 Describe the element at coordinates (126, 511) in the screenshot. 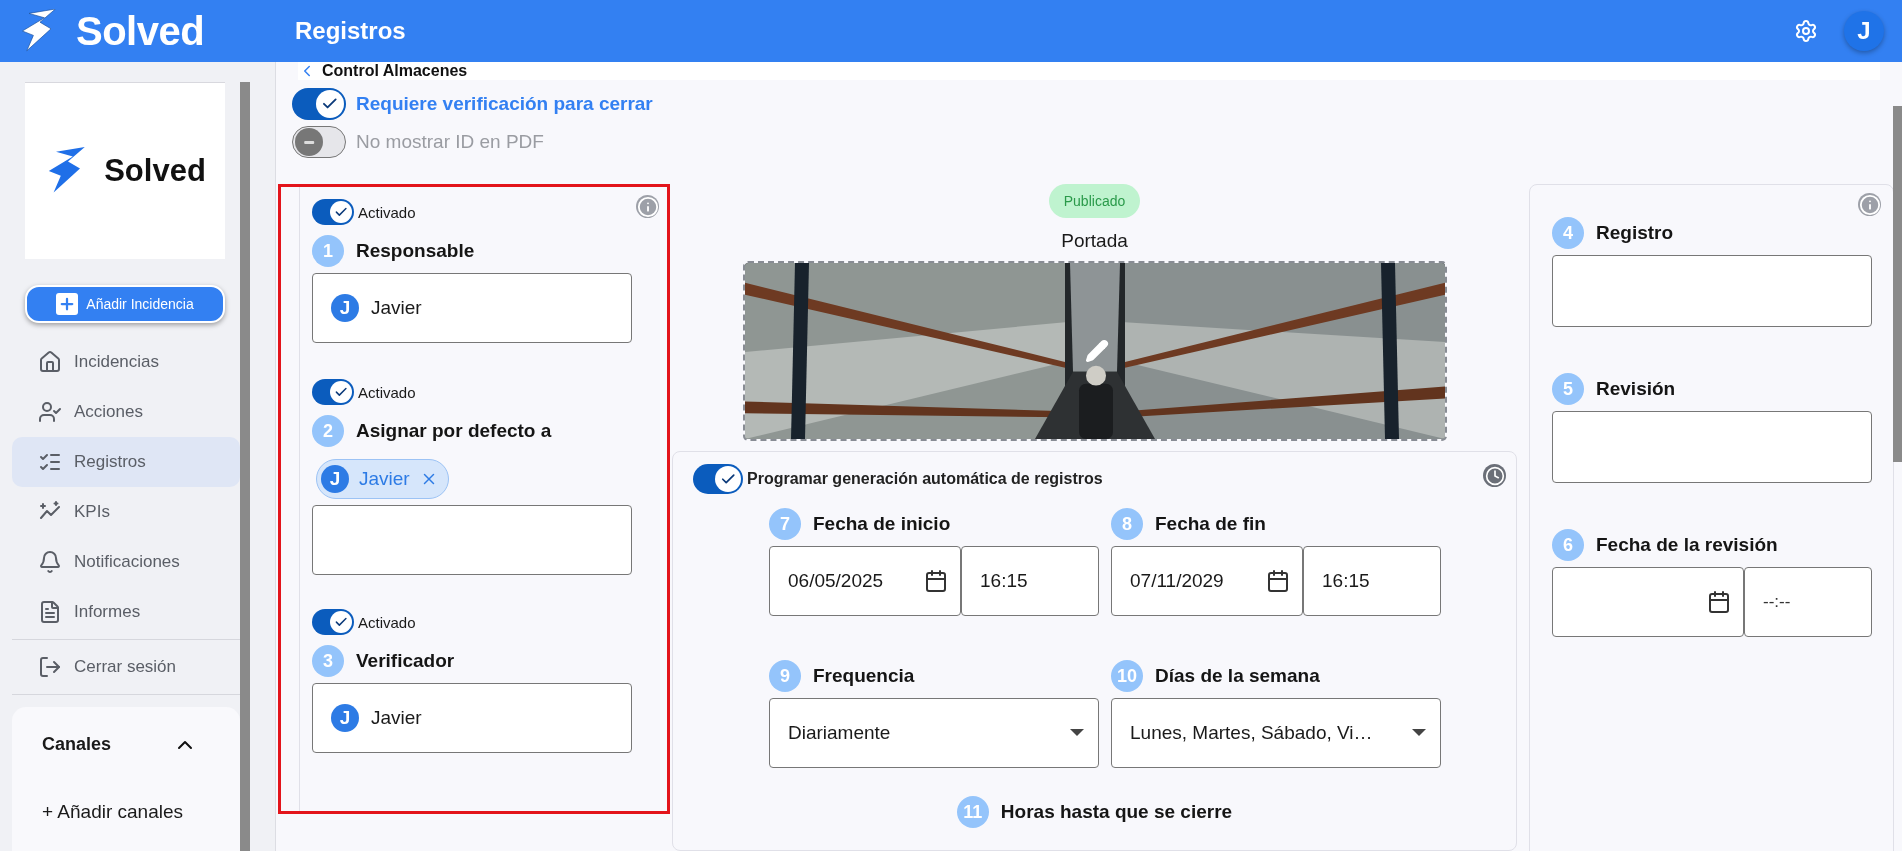

I see `nav-item: KPIs` at that location.